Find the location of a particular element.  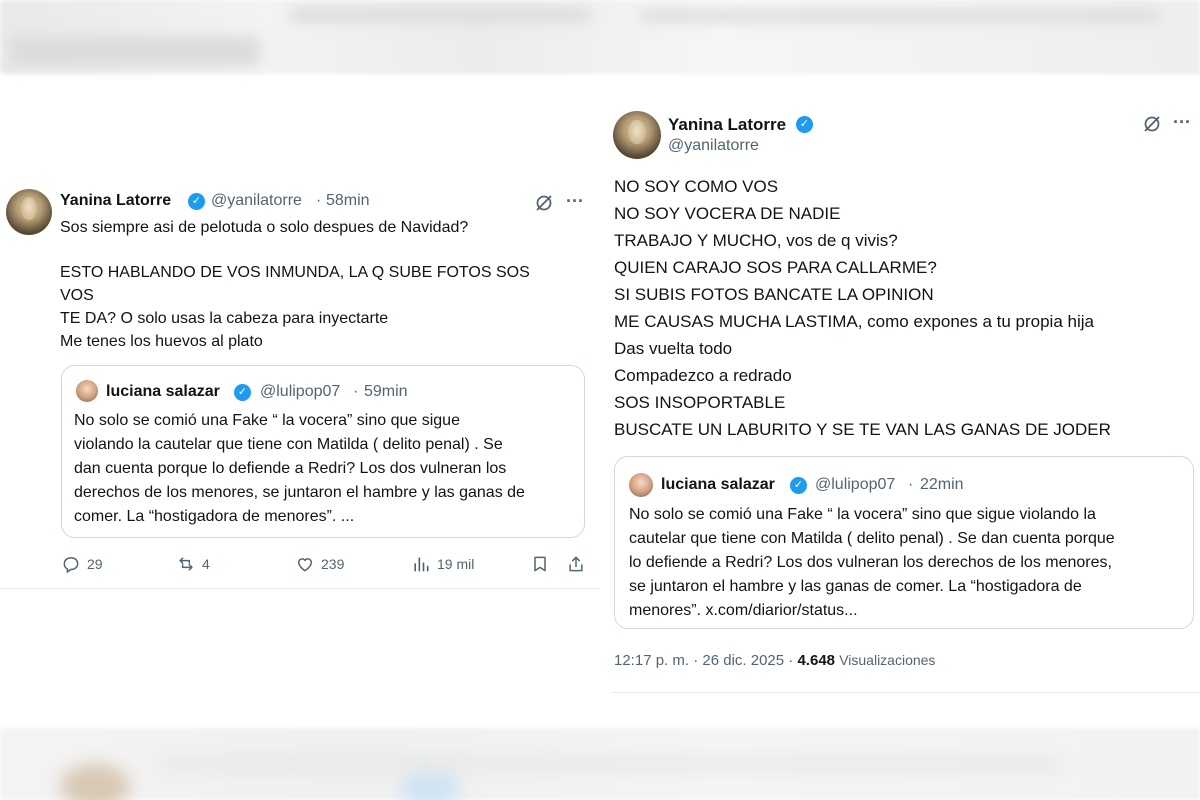

views-button: 19 mil is located at coordinates (442, 564).